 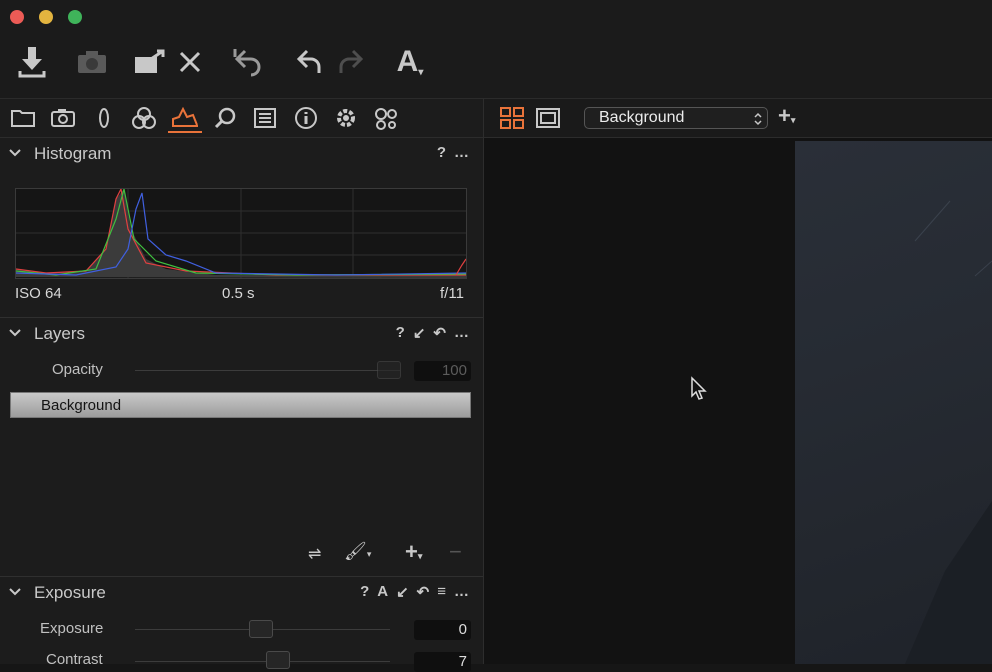 I want to click on aperture-value: f/11, so click(x=452, y=293).